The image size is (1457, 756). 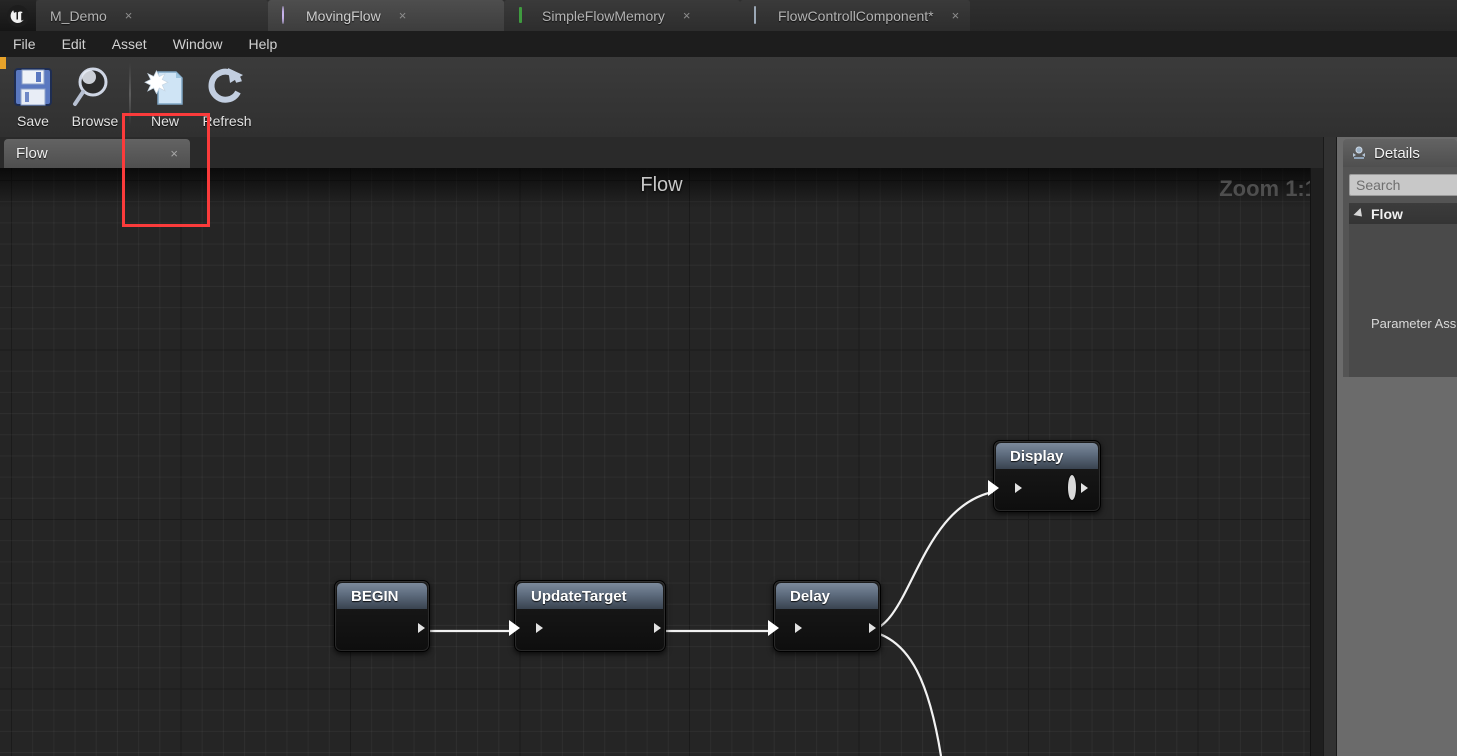 I want to click on main-menu-bar: File Edit Asset Window Help, so click(x=728, y=44).